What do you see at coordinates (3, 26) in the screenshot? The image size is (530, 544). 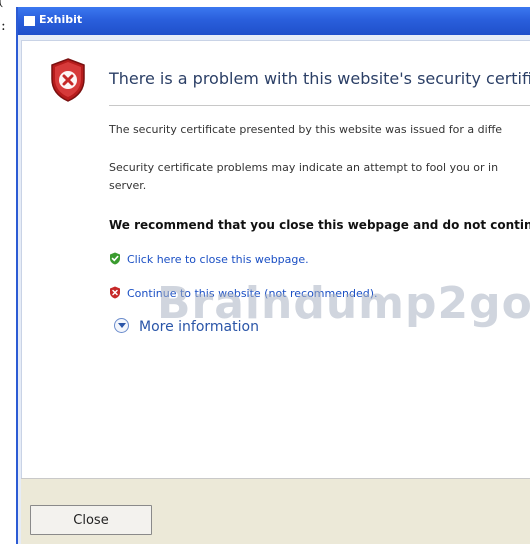 I see `colon-text: :` at bounding box center [3, 26].